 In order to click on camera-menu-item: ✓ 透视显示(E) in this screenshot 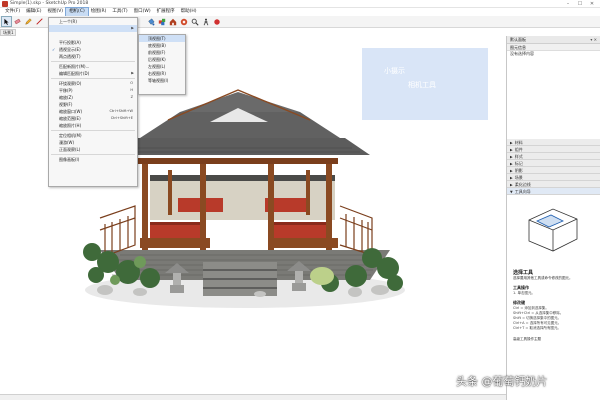, I will do `click(93, 49)`.